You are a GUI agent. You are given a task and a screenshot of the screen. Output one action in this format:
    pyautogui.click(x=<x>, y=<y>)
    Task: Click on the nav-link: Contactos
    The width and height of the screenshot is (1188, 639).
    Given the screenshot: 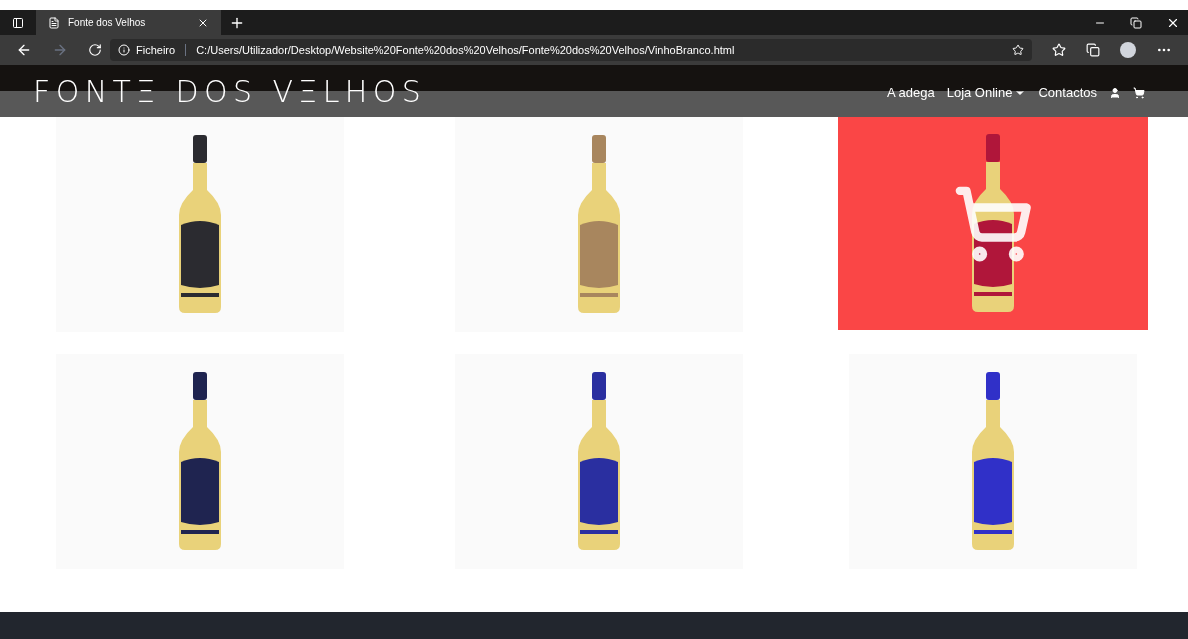 What is the action you would take?
    pyautogui.click(x=1067, y=93)
    